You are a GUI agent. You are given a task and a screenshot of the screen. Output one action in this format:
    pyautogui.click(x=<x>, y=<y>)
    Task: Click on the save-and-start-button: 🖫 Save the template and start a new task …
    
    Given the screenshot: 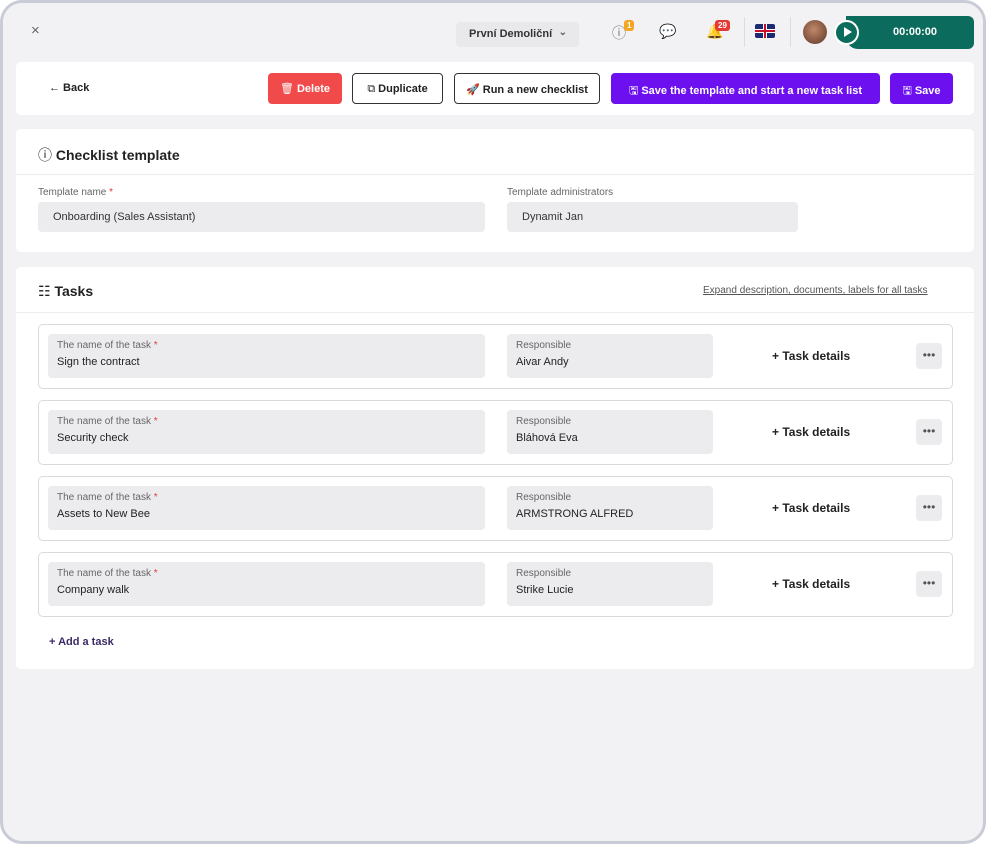 What is the action you would take?
    pyautogui.click(x=745, y=88)
    